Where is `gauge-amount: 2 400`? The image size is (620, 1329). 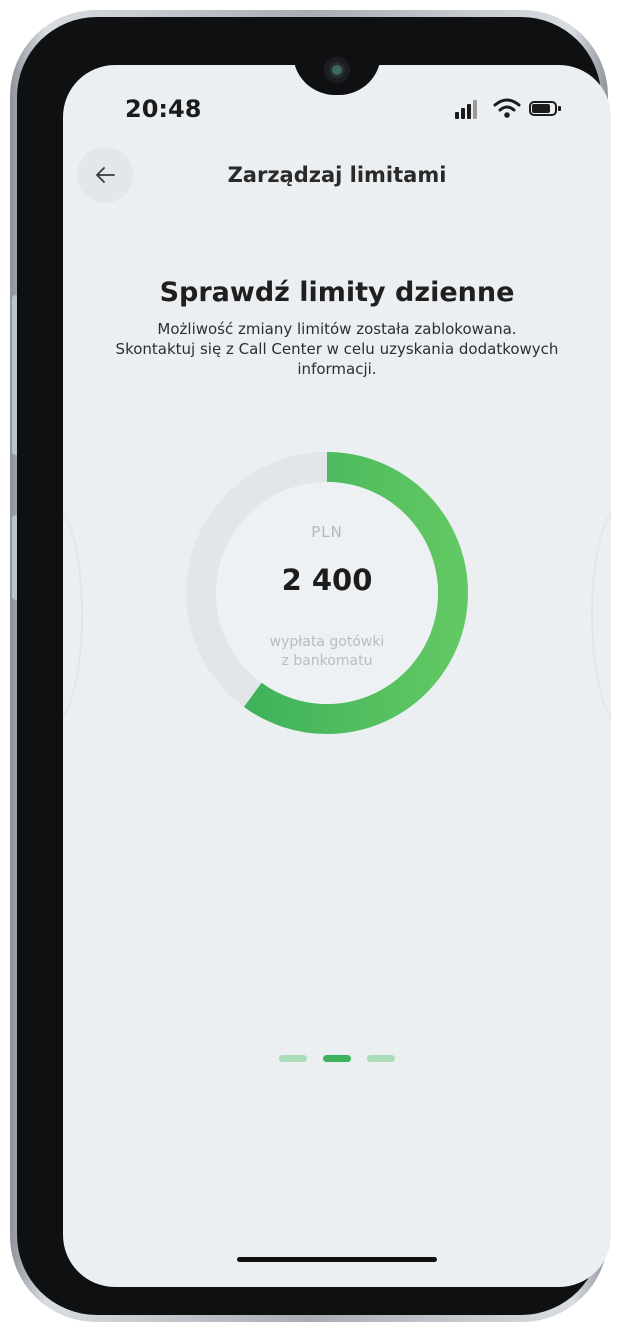
gauge-amount: 2 400 is located at coordinates (327, 580).